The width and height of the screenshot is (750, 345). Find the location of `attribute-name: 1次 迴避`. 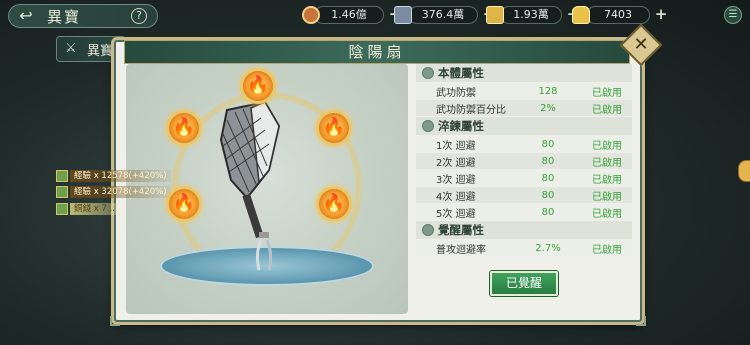

attribute-name: 1次 迴避 is located at coordinates (456, 146).